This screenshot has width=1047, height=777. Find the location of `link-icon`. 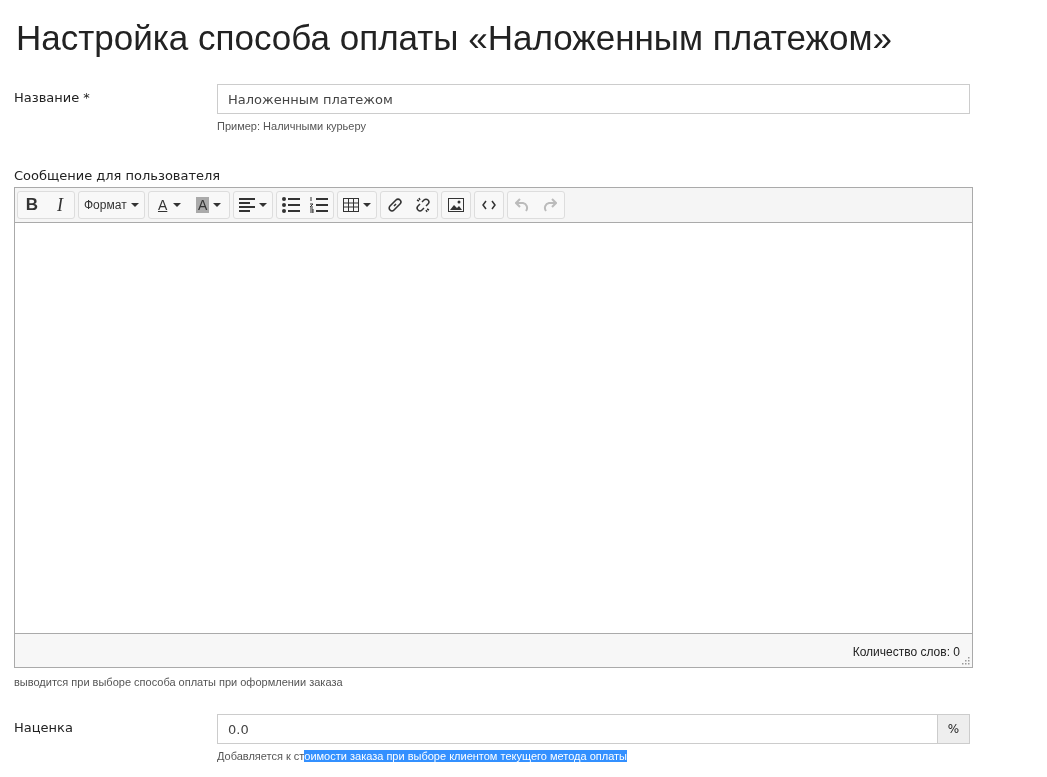

link-icon is located at coordinates (394, 205).